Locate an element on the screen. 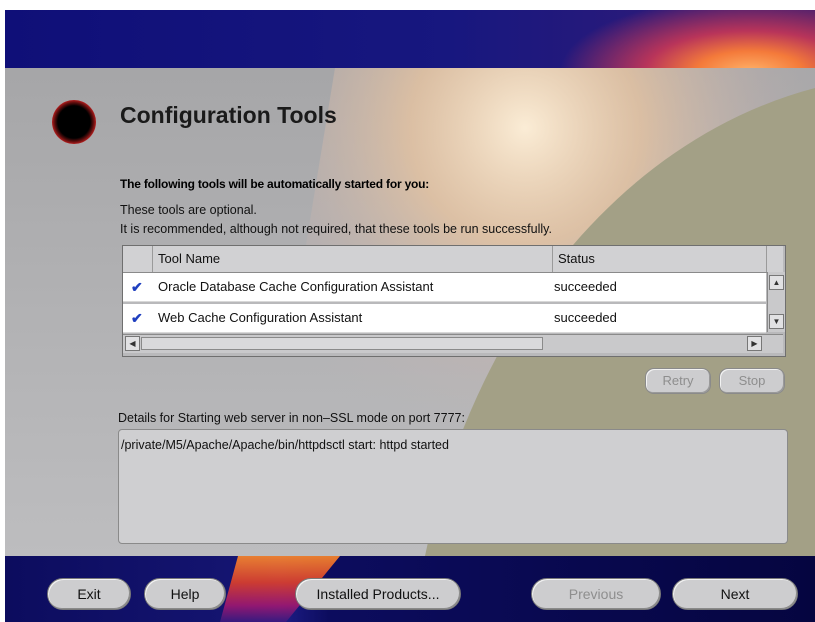  page-title: Configuration Tools is located at coordinates (228, 115).